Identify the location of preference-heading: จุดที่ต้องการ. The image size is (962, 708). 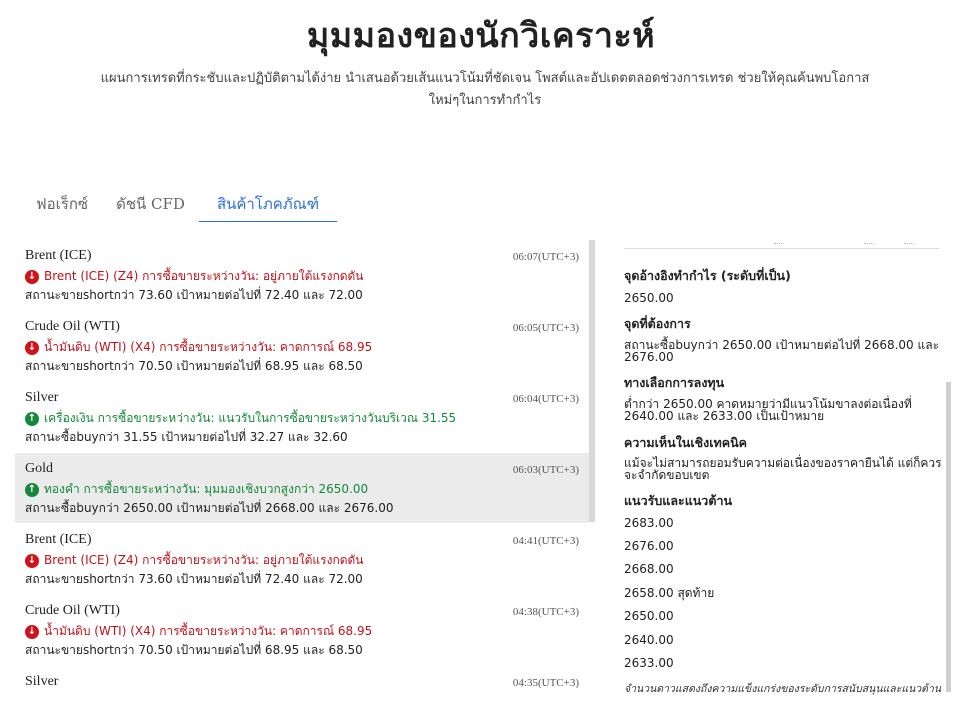
(657, 323).